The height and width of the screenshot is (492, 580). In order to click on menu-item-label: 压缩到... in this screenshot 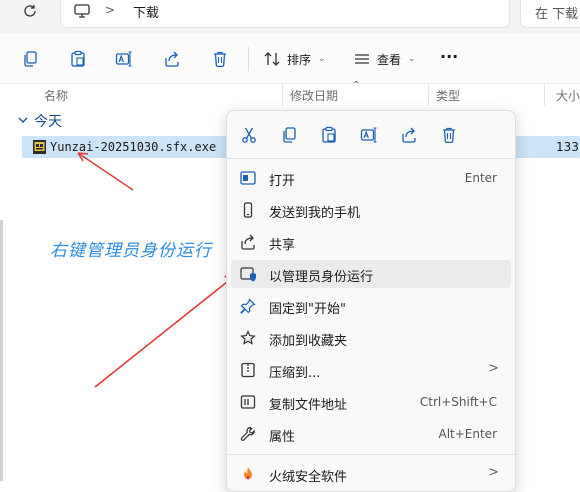, I will do `click(295, 373)`.